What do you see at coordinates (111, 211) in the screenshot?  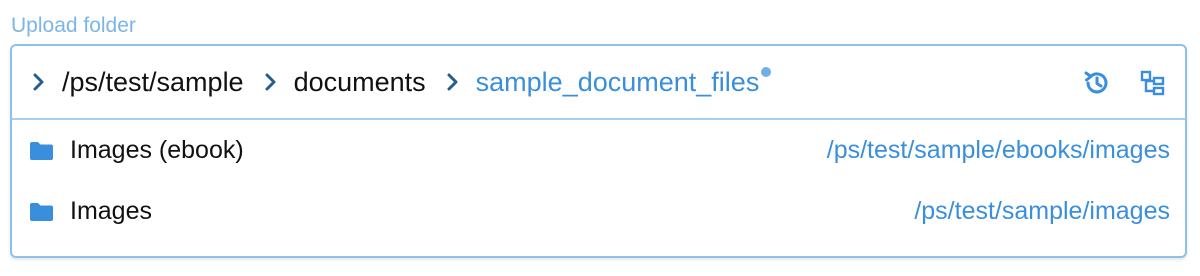 I see `folder-name: Images` at bounding box center [111, 211].